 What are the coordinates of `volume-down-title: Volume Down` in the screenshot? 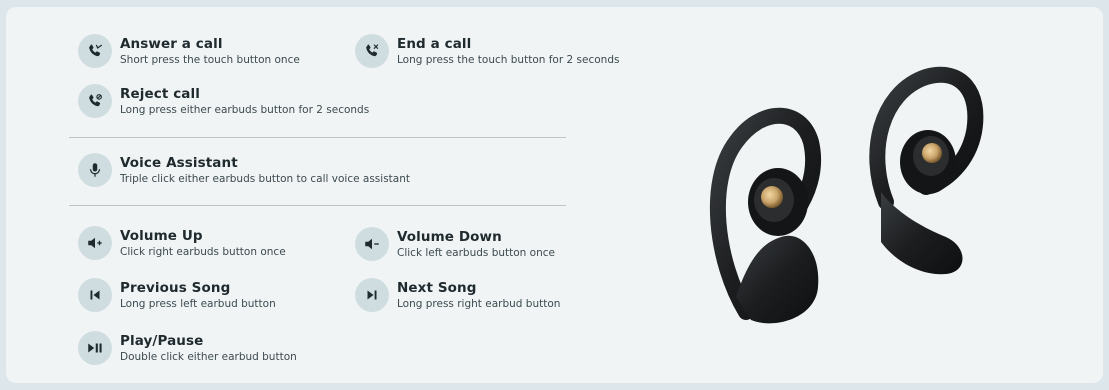 It's located at (449, 236).